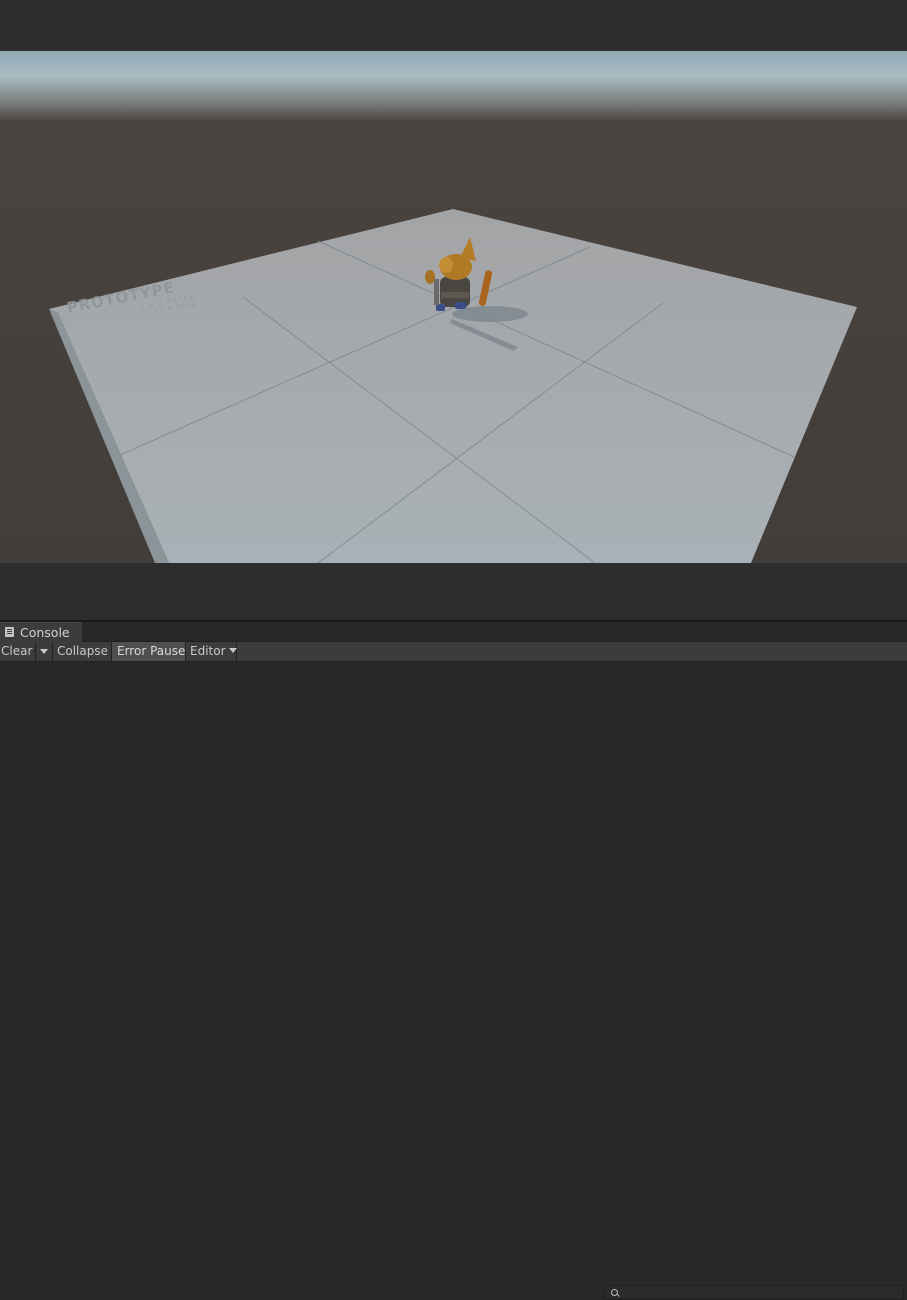  I want to click on tab-console: Console, so click(41, 632).